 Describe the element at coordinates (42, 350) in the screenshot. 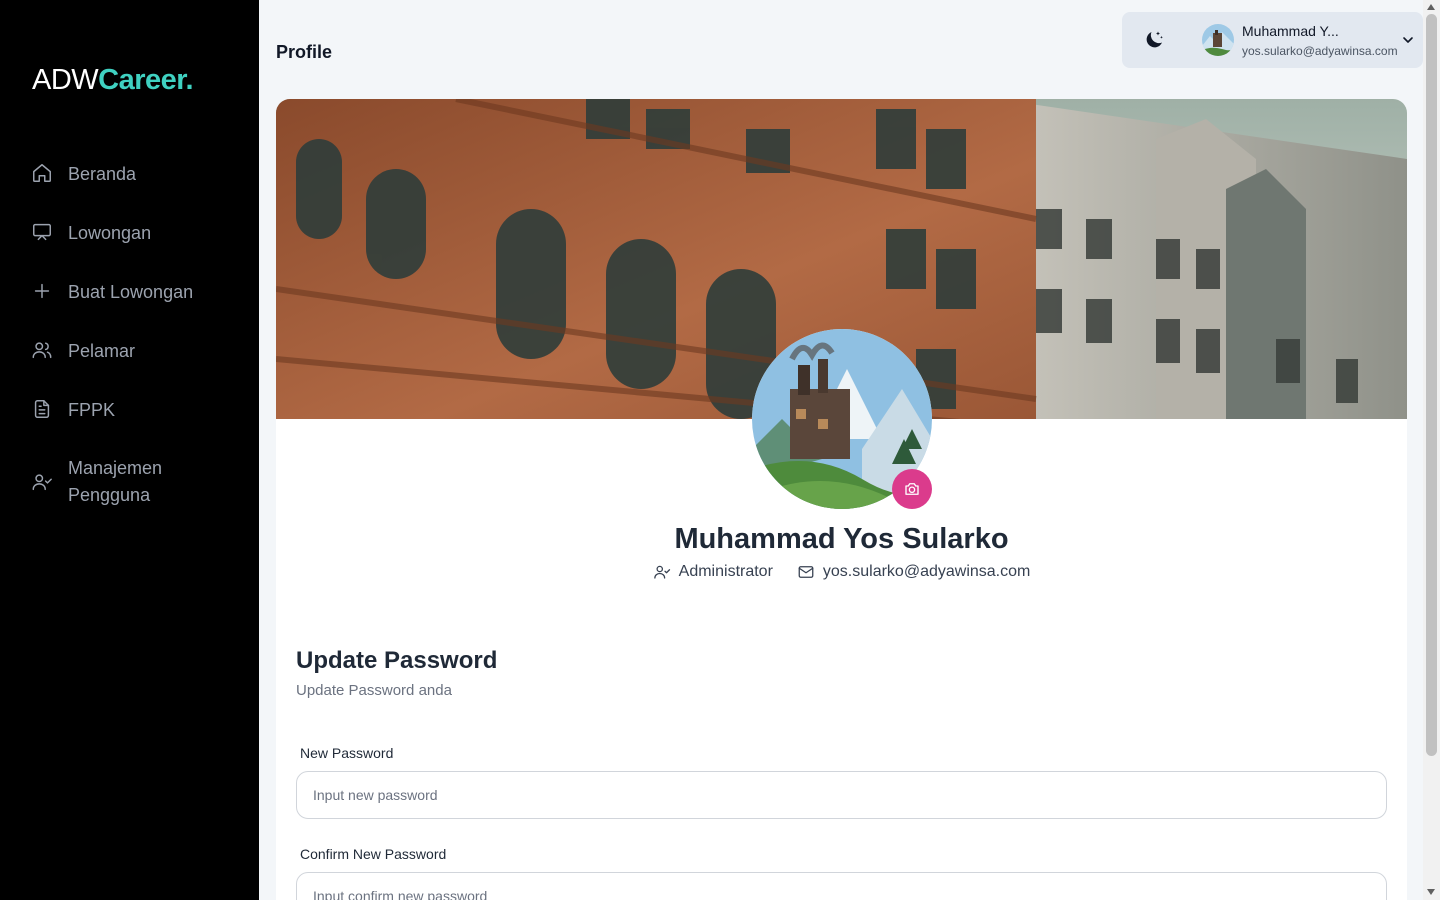

I see `users-icon` at that location.